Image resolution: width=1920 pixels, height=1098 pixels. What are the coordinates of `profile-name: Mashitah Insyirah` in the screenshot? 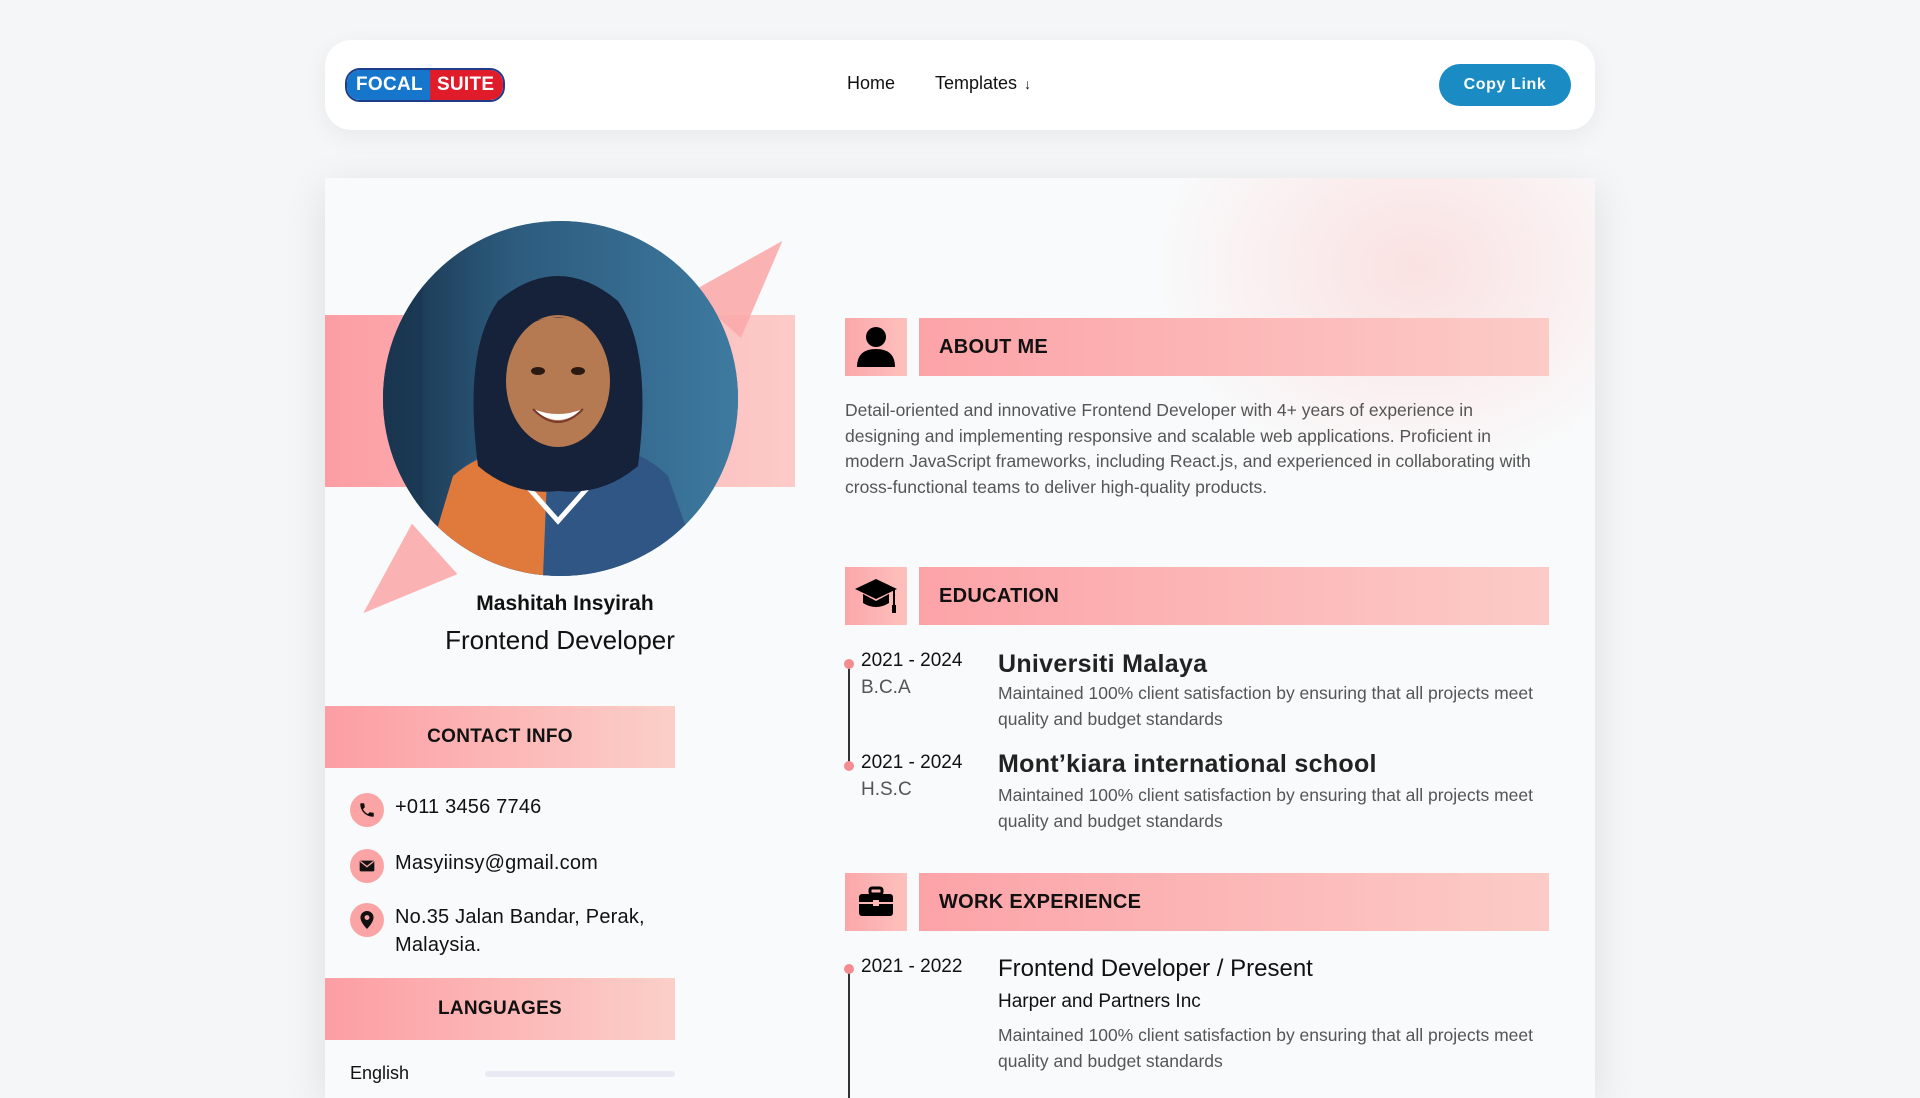 It's located at (565, 603).